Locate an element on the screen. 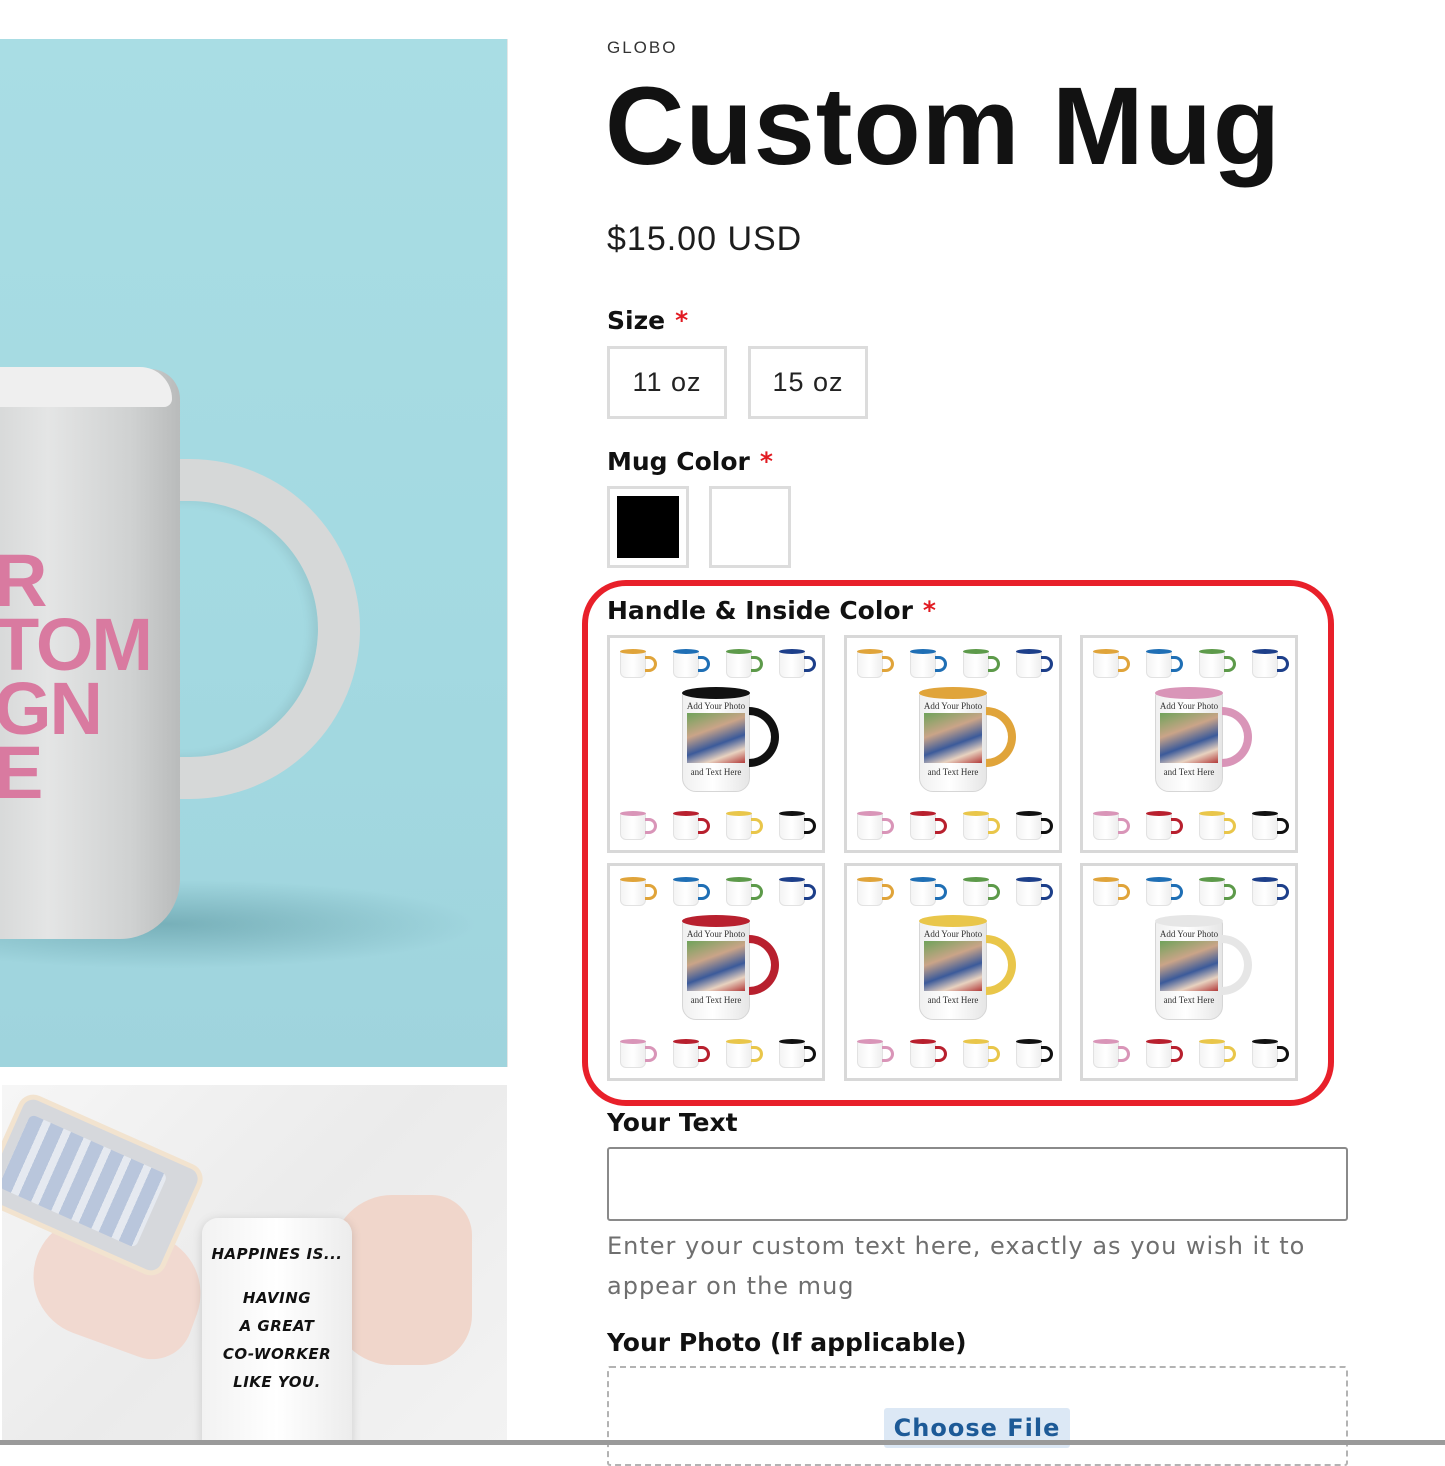 The width and height of the screenshot is (1445, 1466). size-option-11oz: 11 oz is located at coordinates (667, 382).